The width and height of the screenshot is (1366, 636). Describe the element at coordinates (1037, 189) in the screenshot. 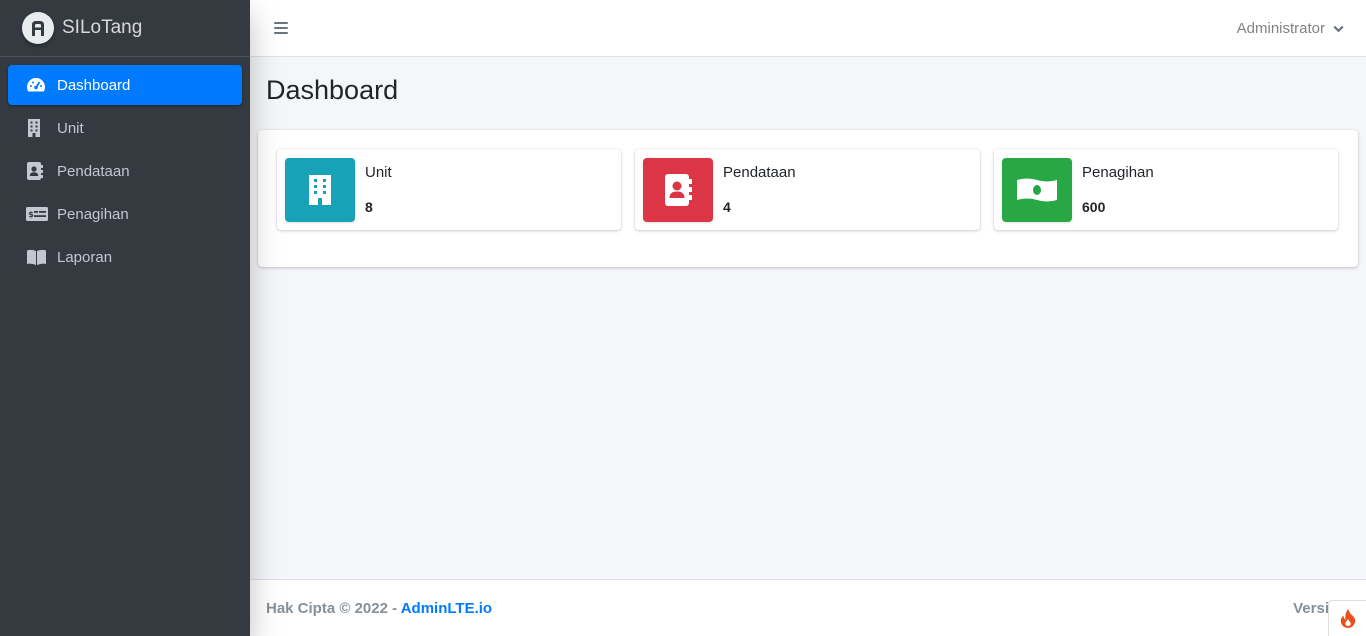

I see `money-bill-icon` at that location.